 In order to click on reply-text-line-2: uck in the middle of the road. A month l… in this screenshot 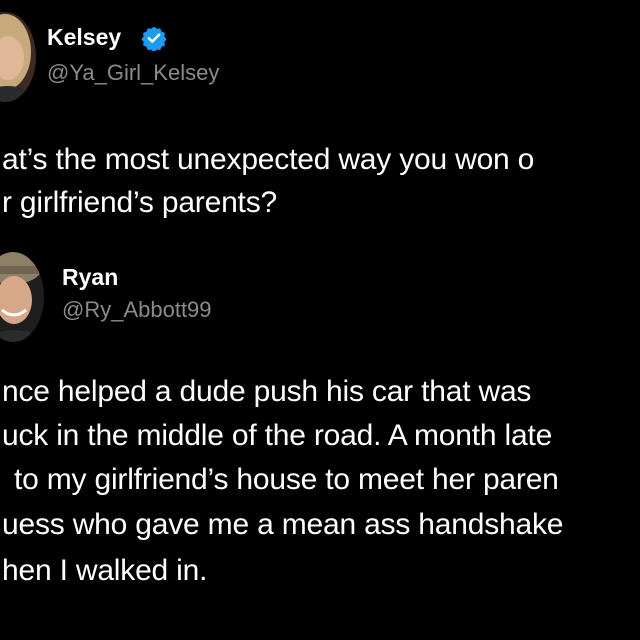, I will do `click(277, 435)`.